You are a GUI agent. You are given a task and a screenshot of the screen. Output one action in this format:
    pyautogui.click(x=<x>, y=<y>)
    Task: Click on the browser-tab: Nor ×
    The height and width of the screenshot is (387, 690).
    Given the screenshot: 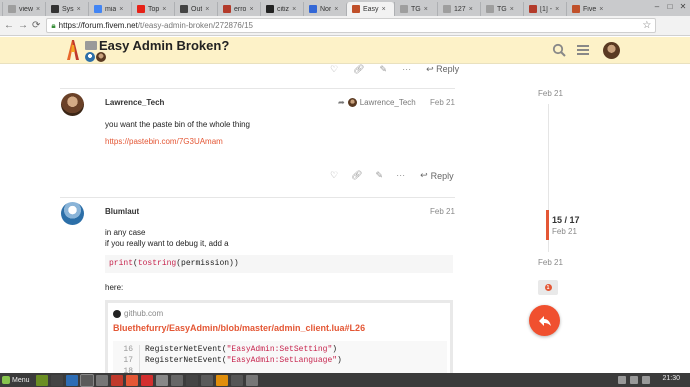 What is the action you would take?
    pyautogui.click(x=324, y=9)
    